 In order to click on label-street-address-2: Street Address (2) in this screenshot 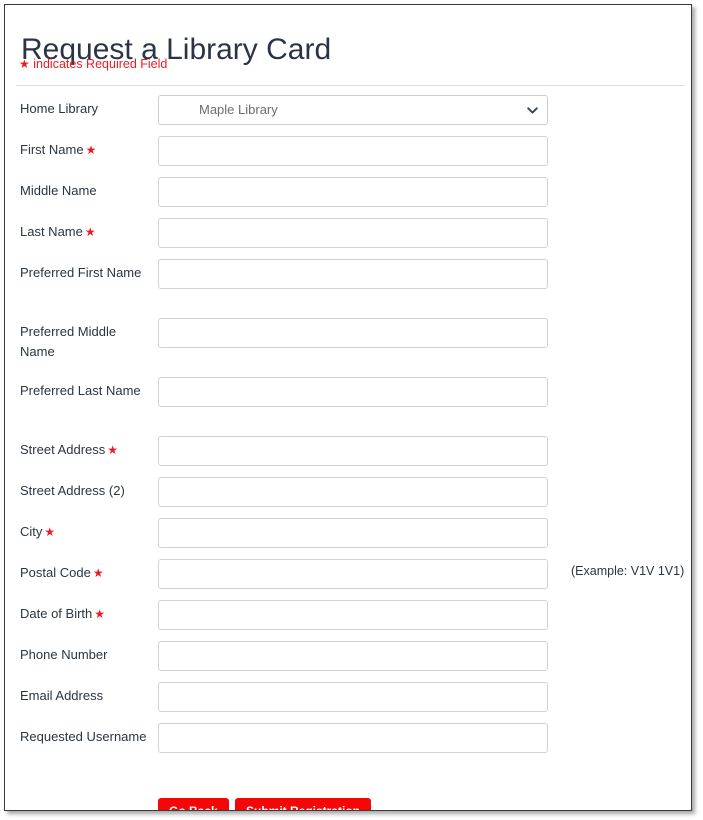, I will do `click(85, 491)`.